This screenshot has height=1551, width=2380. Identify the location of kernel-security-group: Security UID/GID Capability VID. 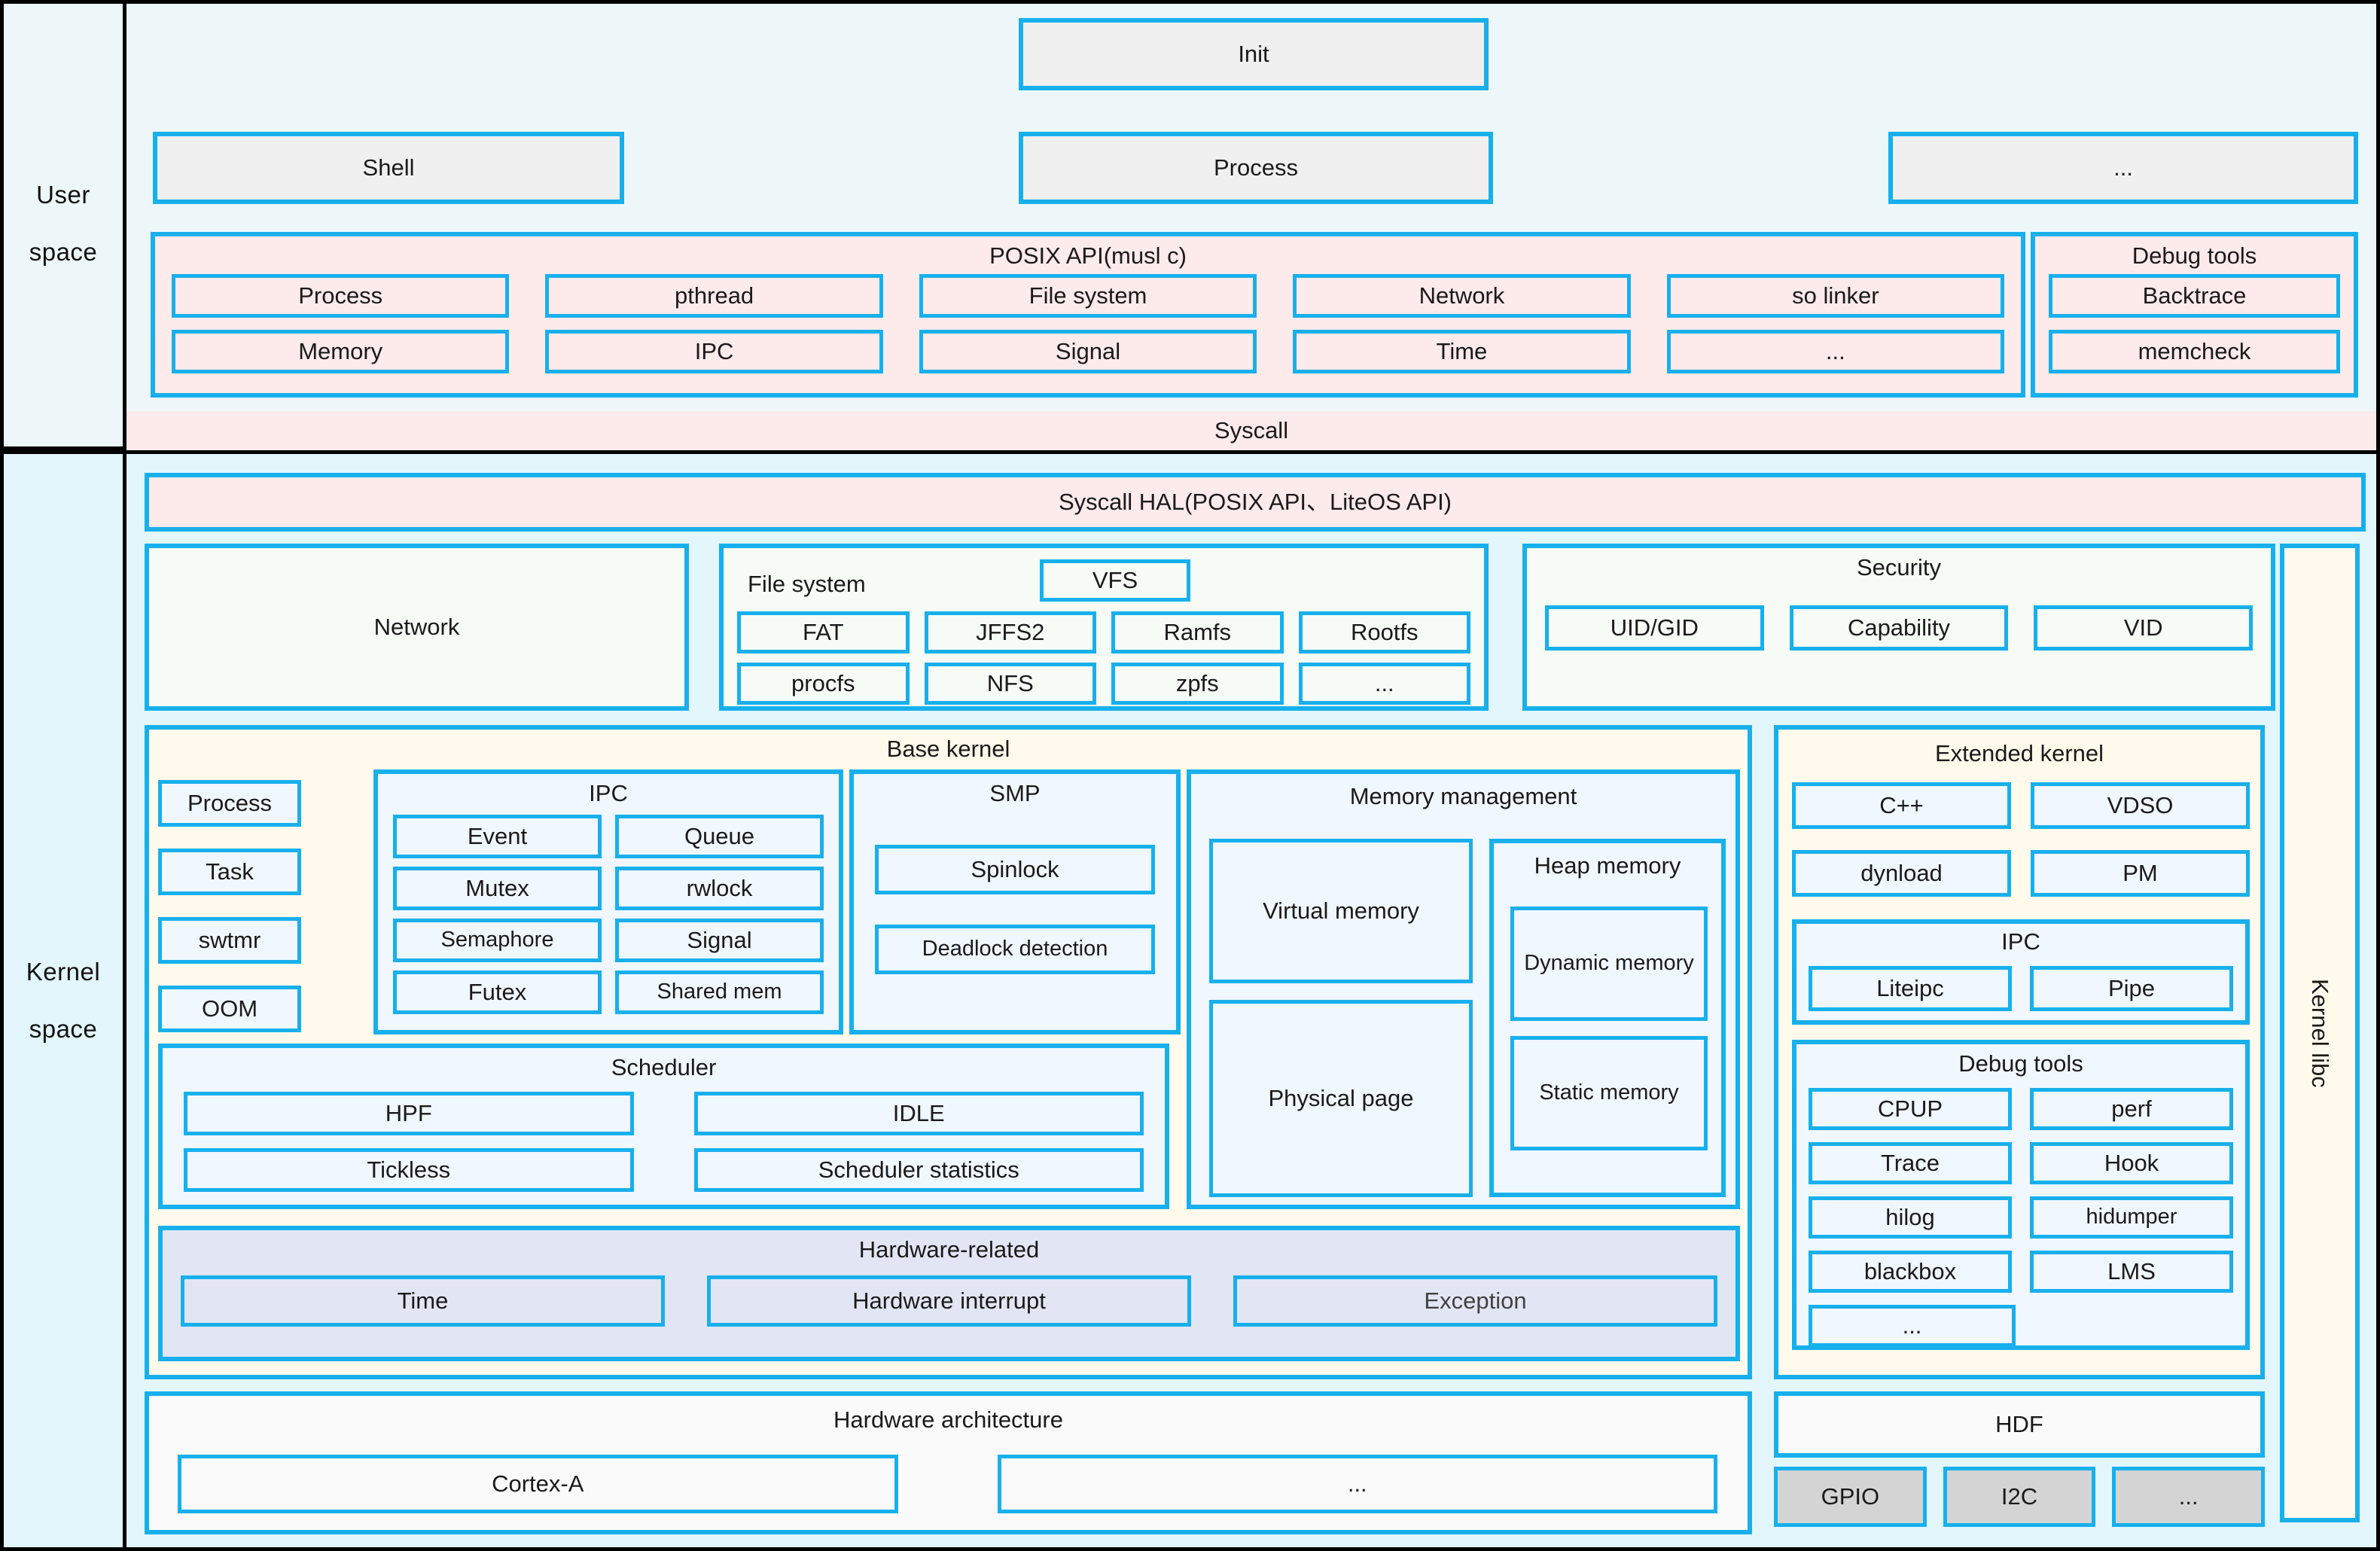
(1898, 627).